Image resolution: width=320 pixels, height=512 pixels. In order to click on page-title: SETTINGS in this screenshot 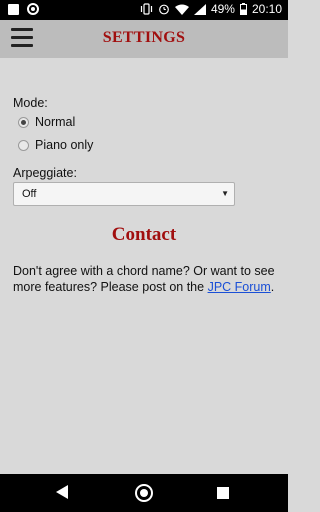, I will do `click(144, 37)`.